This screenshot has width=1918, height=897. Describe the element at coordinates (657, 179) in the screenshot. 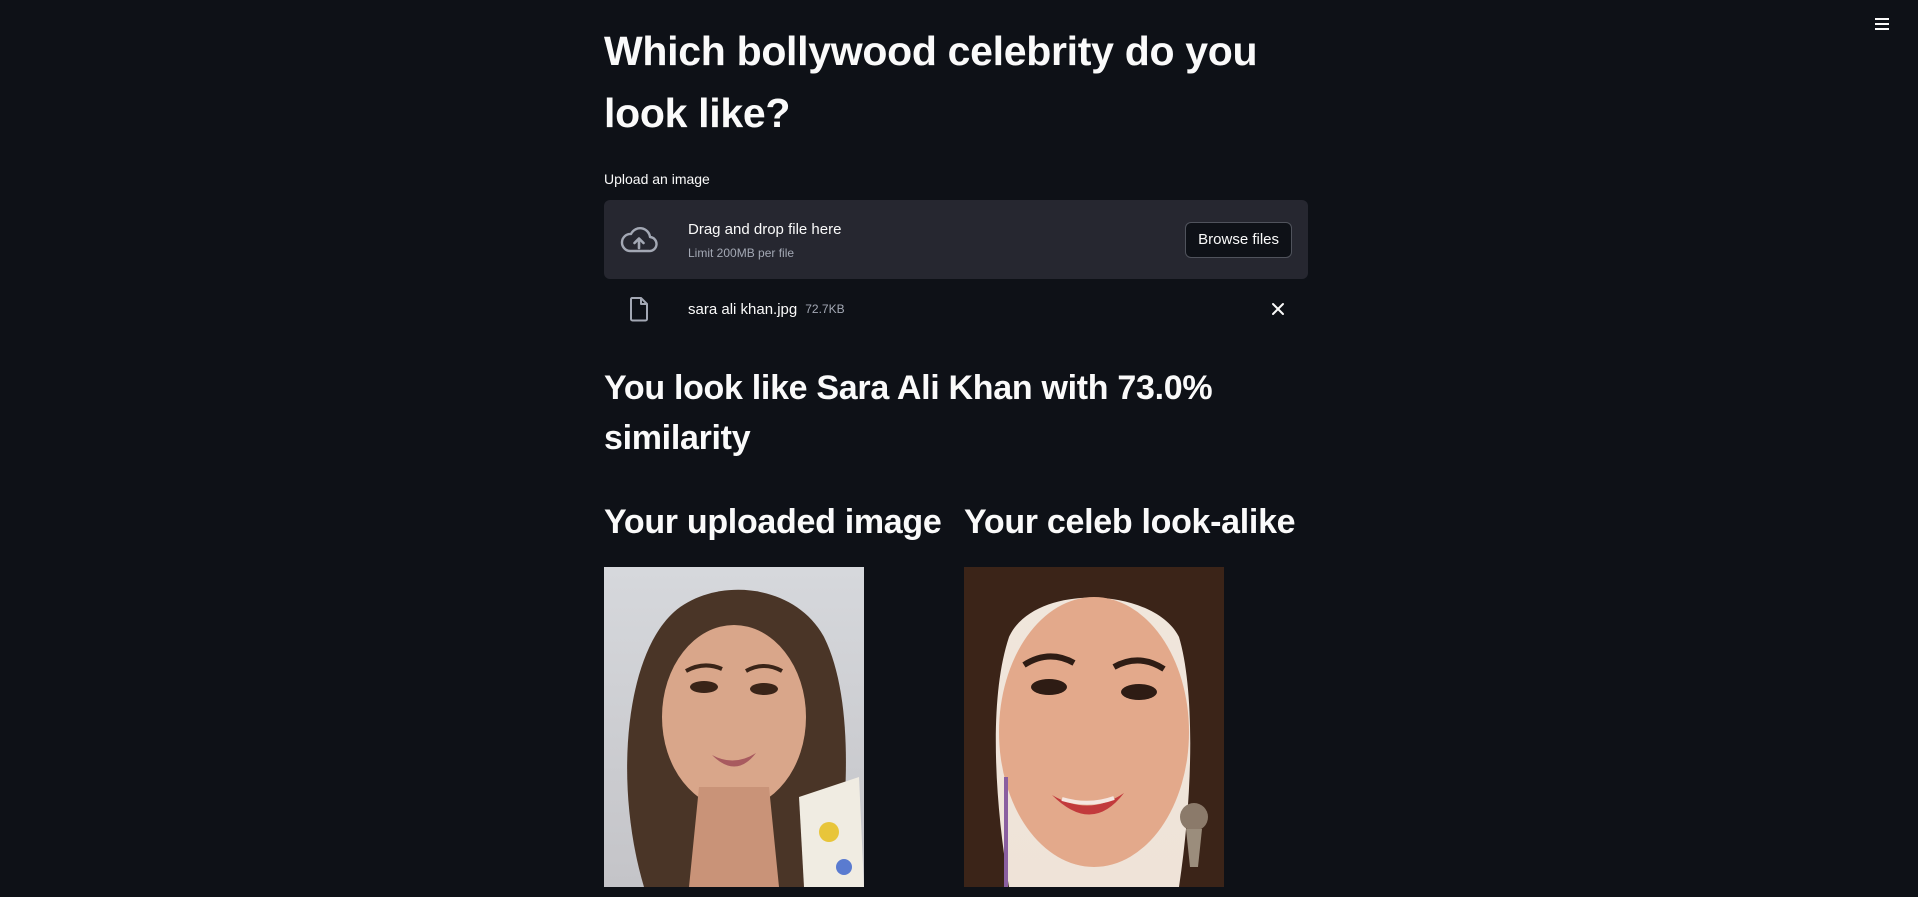

I see `upload-label: Upload an image` at that location.